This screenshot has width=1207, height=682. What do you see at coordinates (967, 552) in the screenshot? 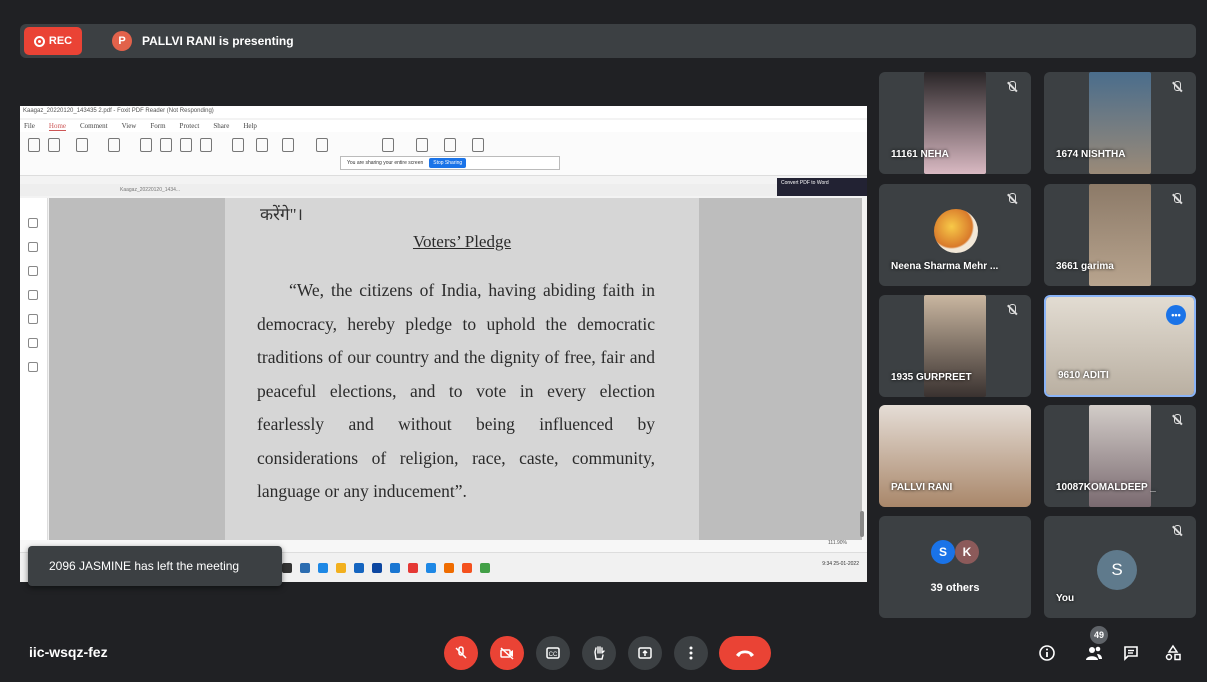
I see `participant-avatar: K` at bounding box center [967, 552].